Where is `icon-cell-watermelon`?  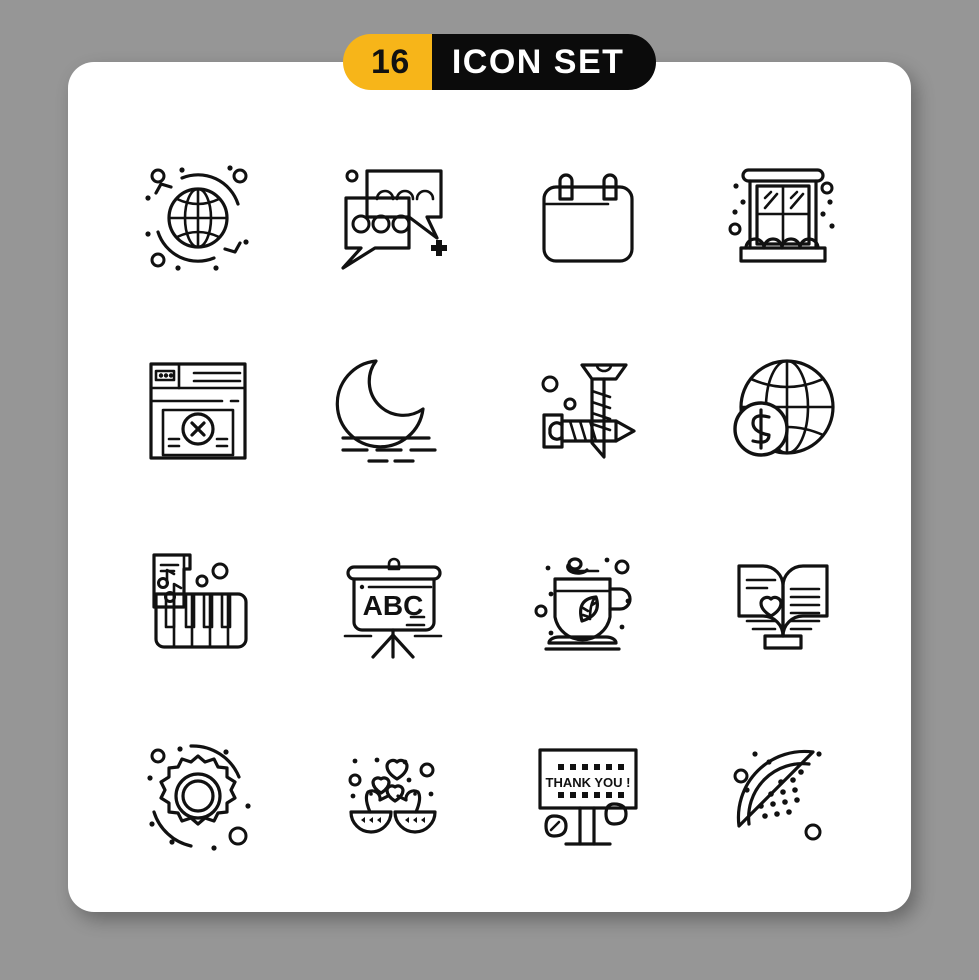 icon-cell-watermelon is located at coordinates (782, 796).